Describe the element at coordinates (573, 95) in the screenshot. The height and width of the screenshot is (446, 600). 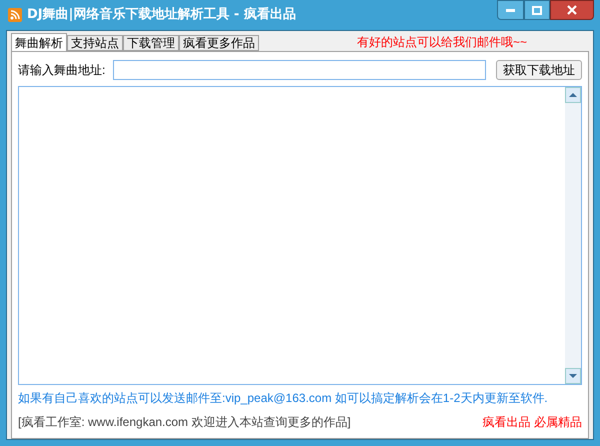
I see `scroll-up-icon` at that location.